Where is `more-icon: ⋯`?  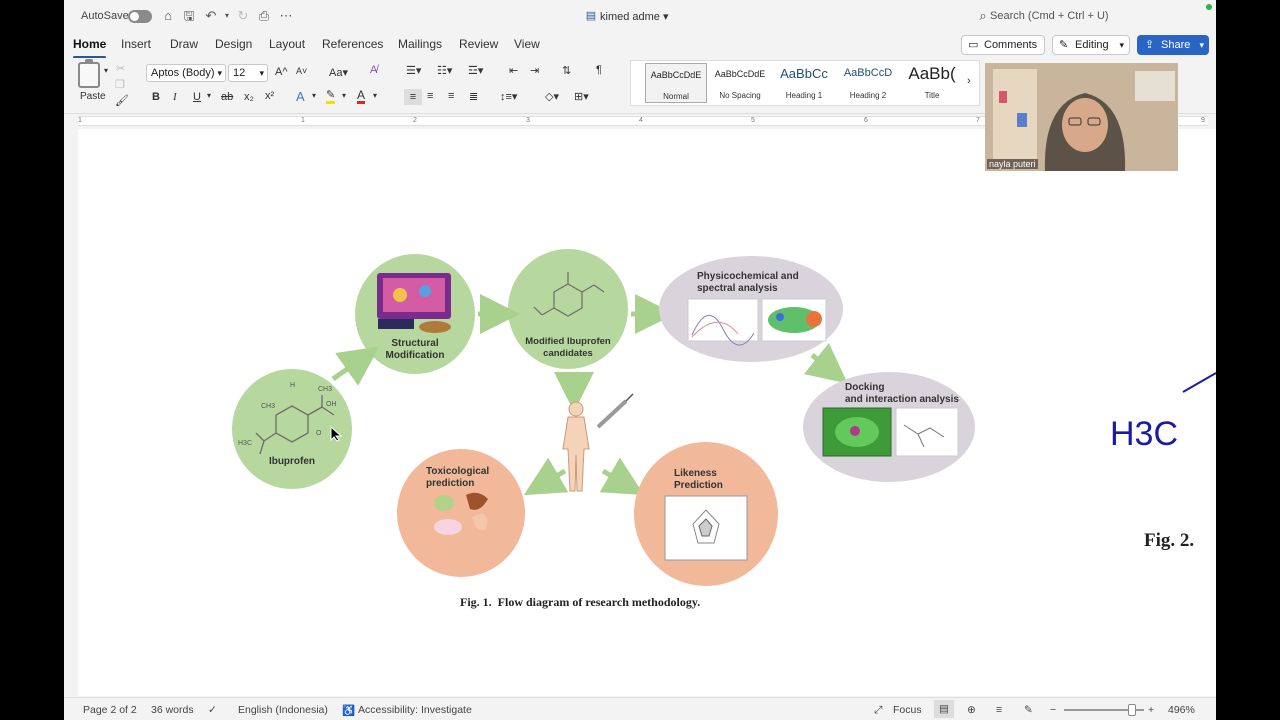 more-icon: ⋯ is located at coordinates (286, 16).